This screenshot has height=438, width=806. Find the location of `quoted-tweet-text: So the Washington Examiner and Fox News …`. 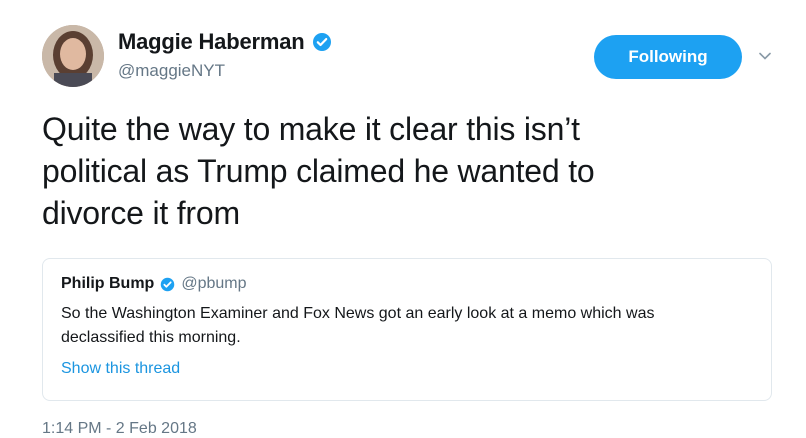

quoted-tweet-text: So the Washington Examiner and Fox News … is located at coordinates (411, 326).